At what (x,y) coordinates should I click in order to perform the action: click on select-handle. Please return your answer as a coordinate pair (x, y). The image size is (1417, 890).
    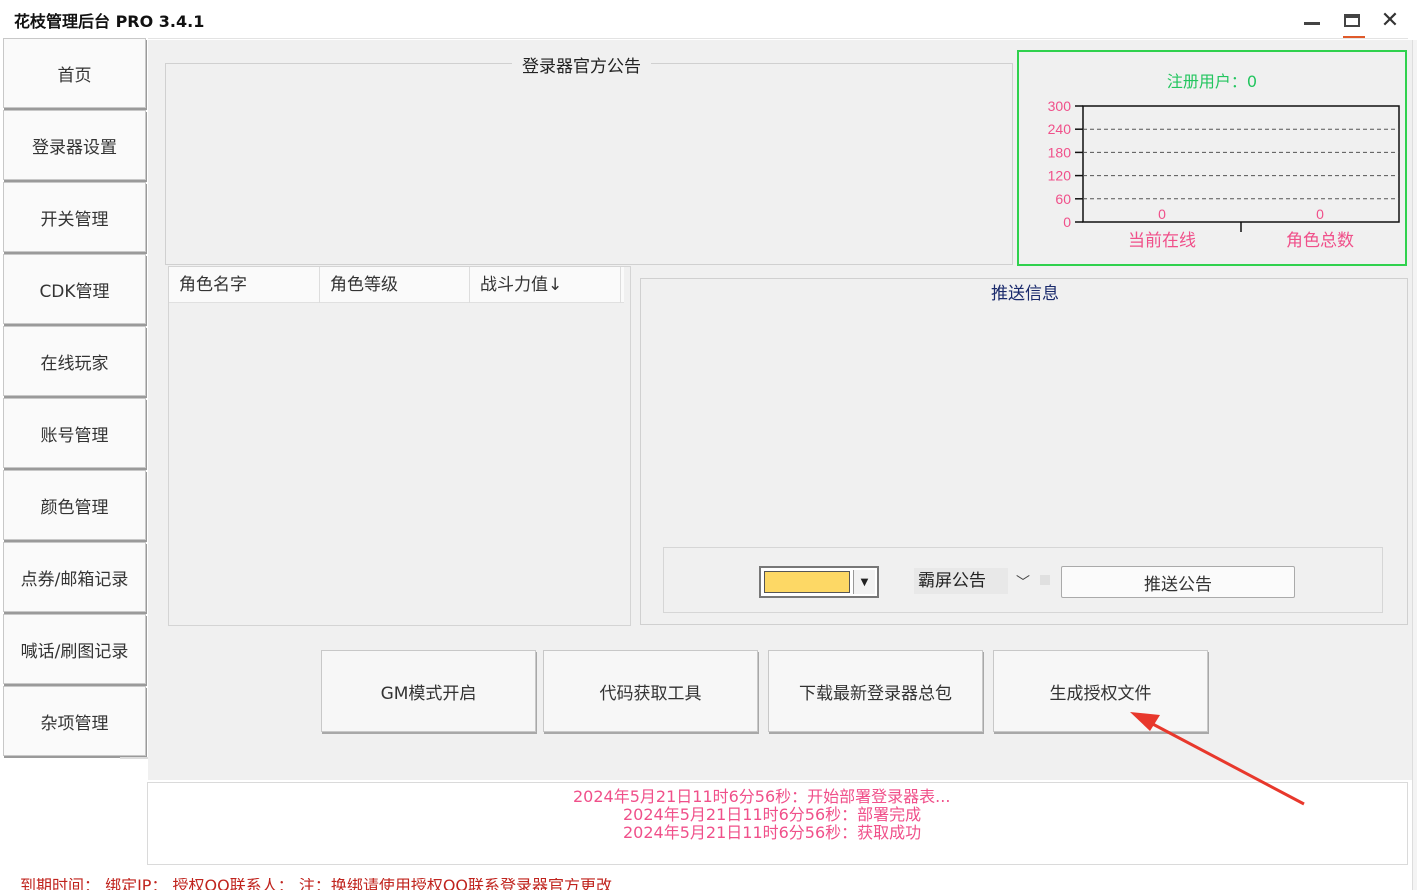
    Looking at the image, I should click on (1045, 580).